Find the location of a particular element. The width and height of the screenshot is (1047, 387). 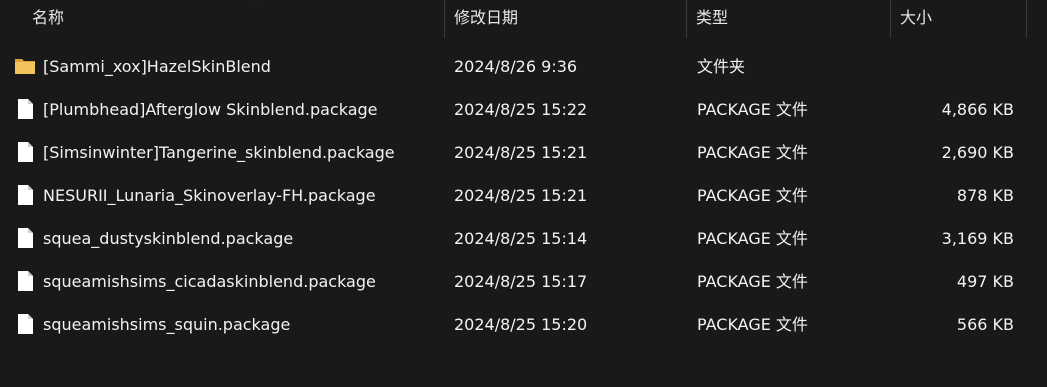

column-header-name: 名称 is located at coordinates (232, 19).